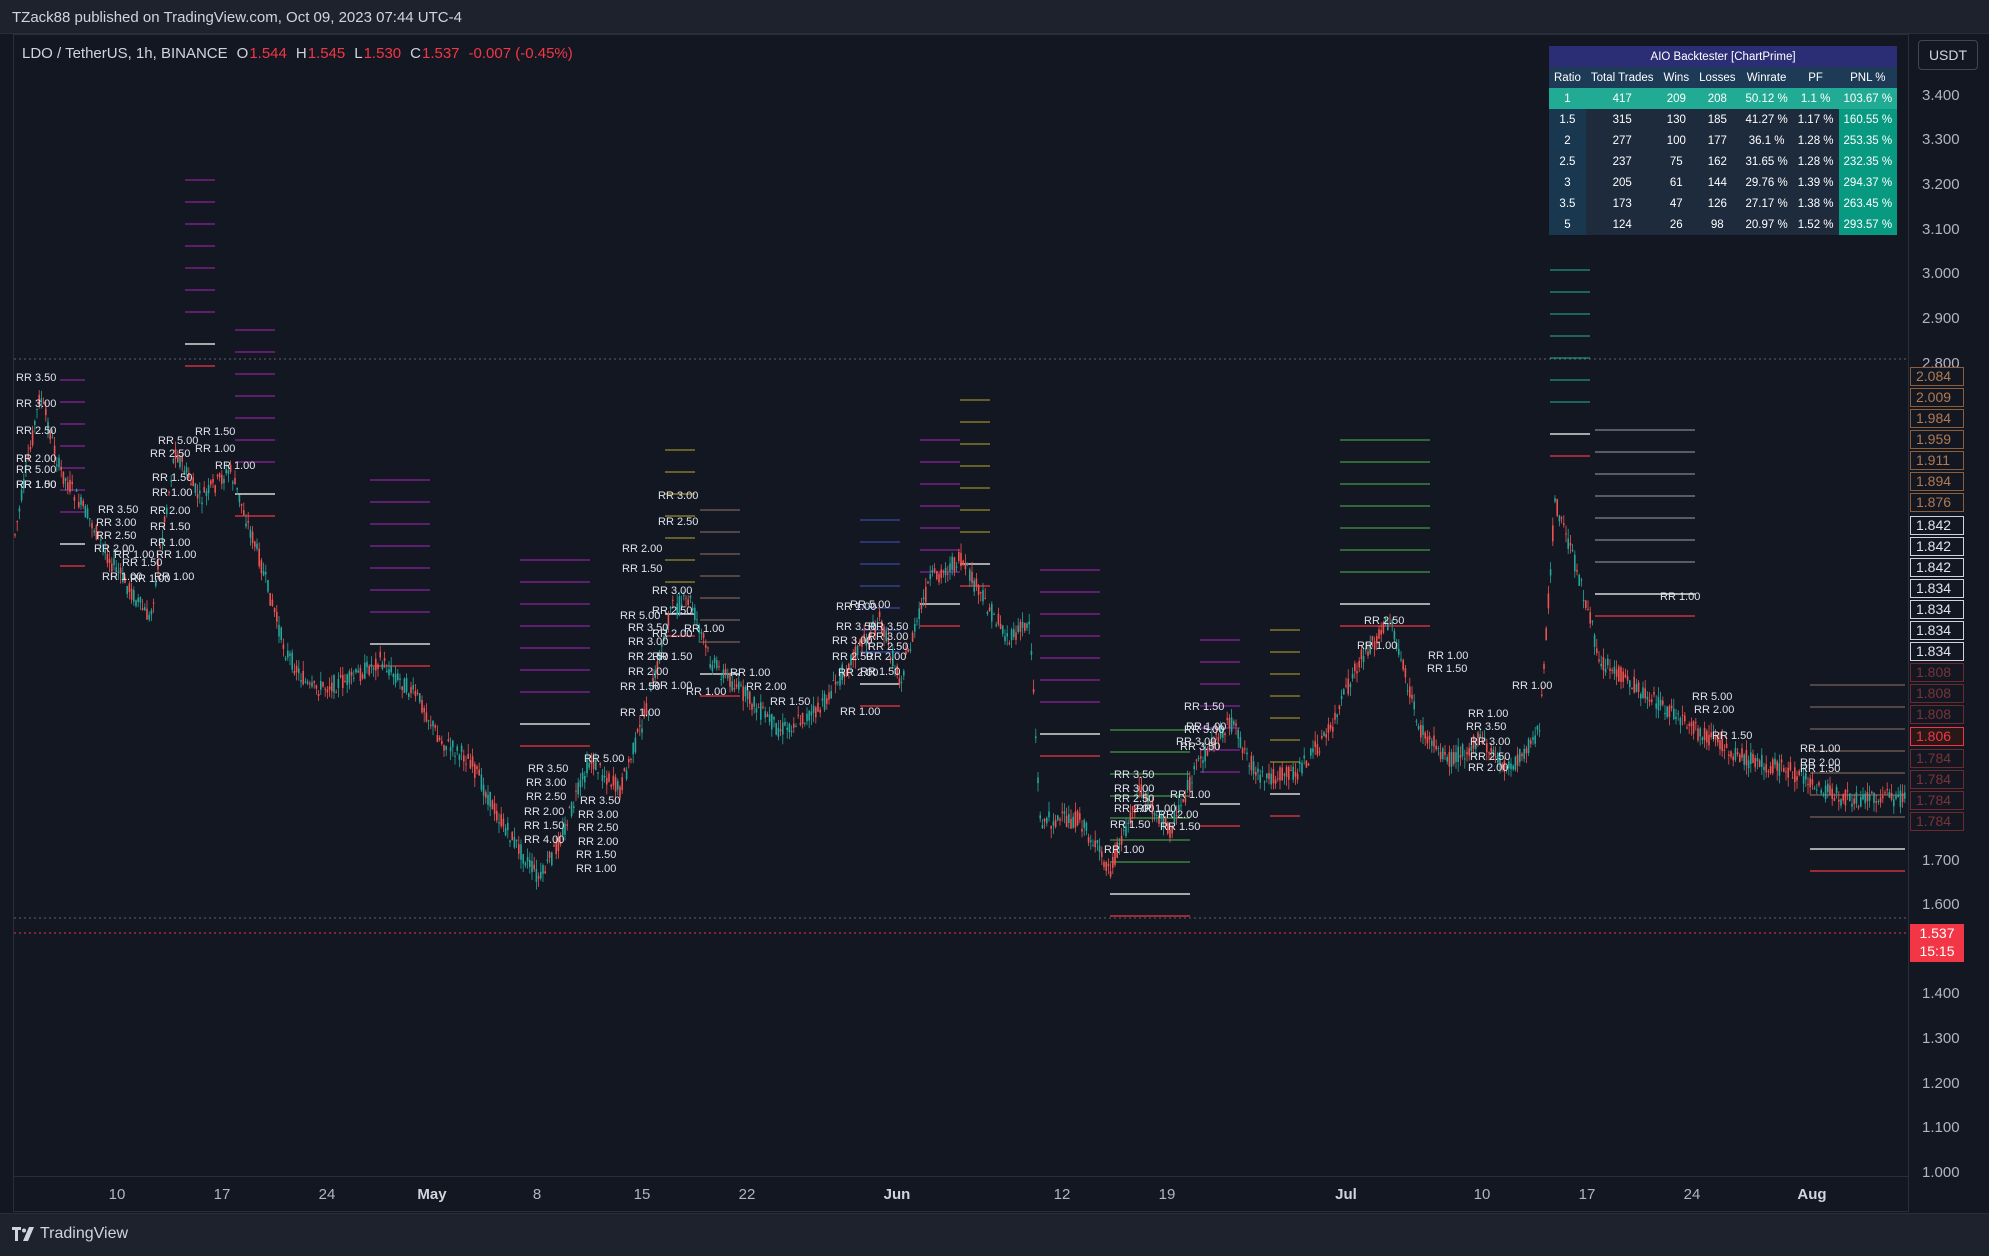 The image size is (1989, 1256). What do you see at coordinates (1812, 1194) in the screenshot?
I see `time-tick: Aug` at bounding box center [1812, 1194].